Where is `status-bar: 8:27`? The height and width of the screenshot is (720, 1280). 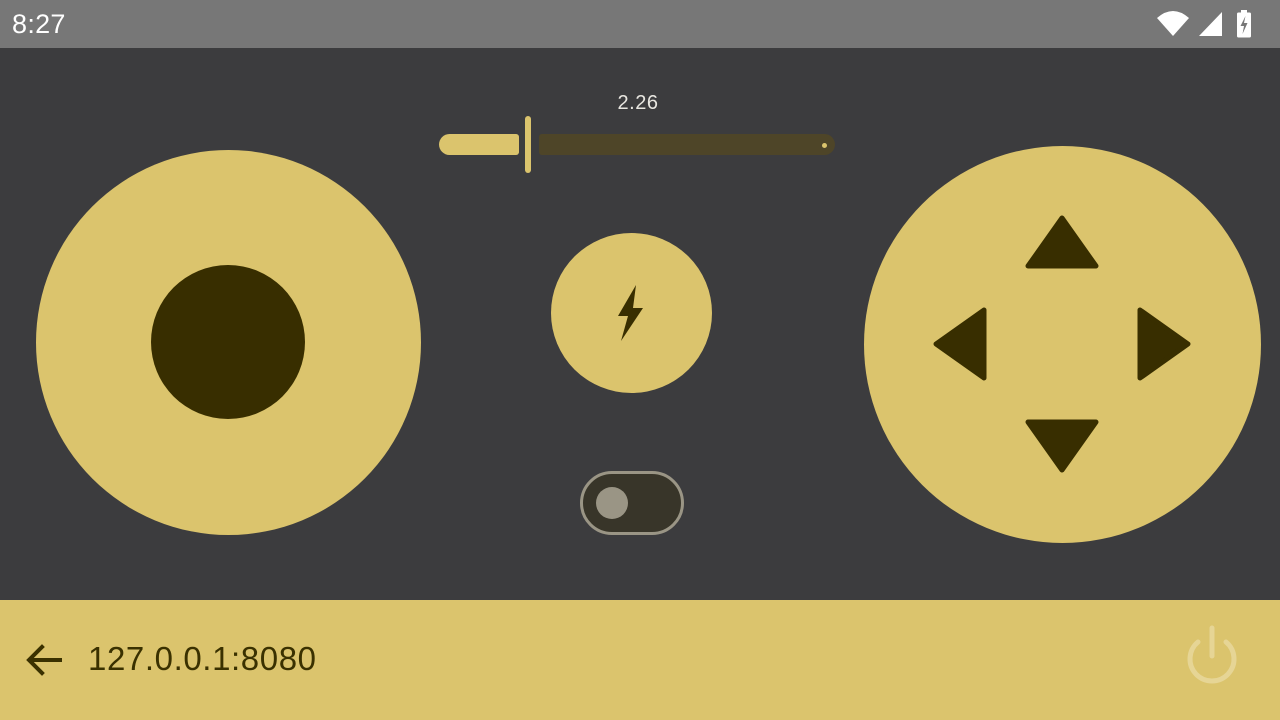
status-bar: 8:27 is located at coordinates (640, 24).